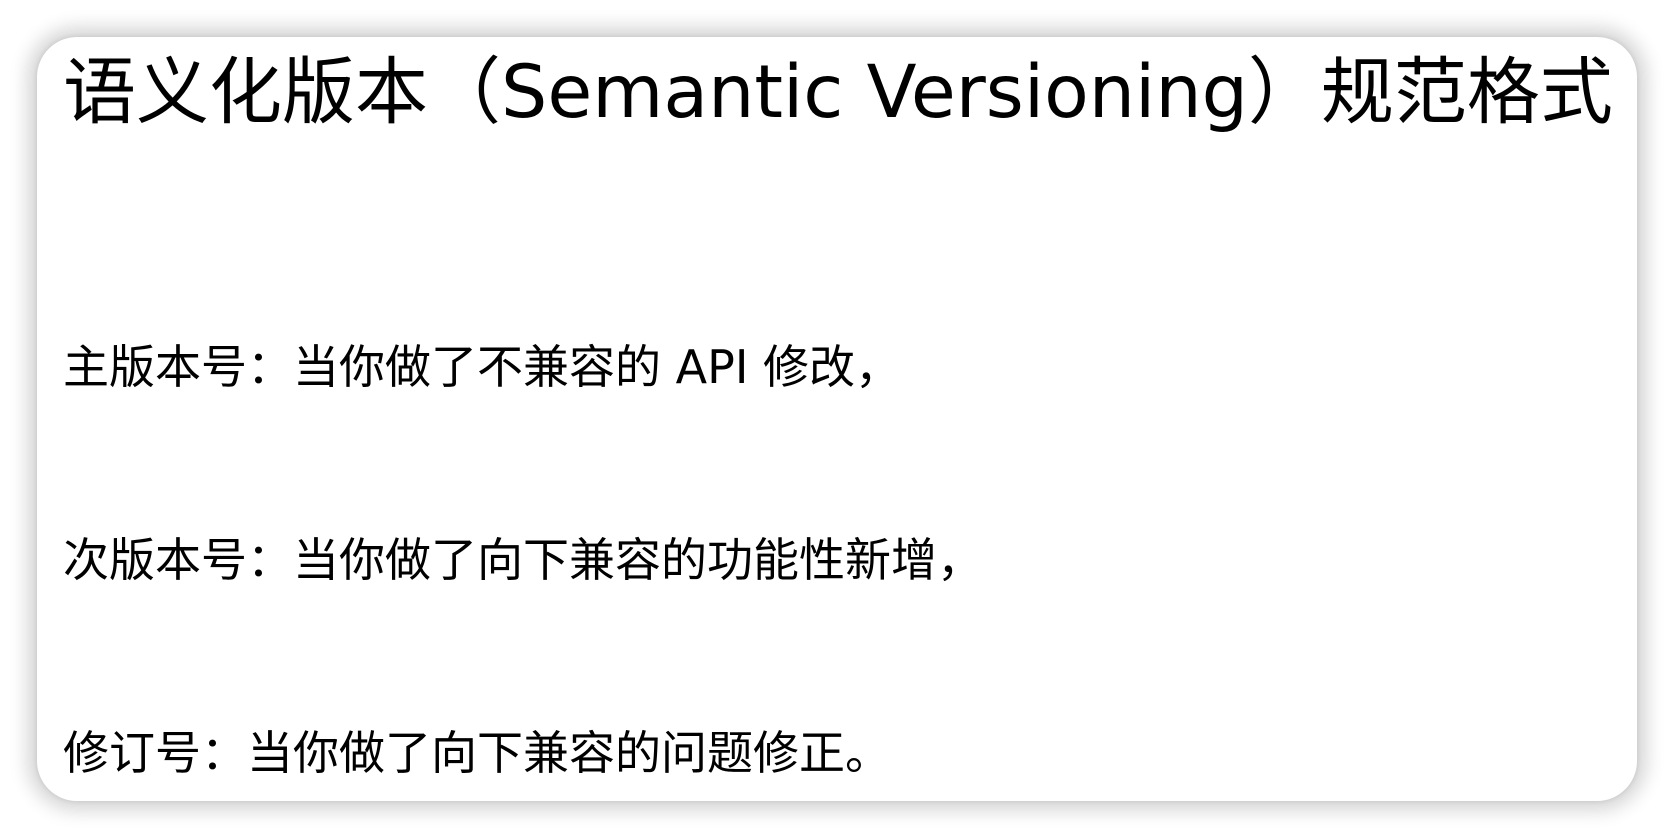 Image resolution: width=1674 pixels, height=838 pixels. Describe the element at coordinates (482, 367) in the screenshot. I see `major-version-line: 主版本号：当你做了不兼容的 API 修改，` at that location.